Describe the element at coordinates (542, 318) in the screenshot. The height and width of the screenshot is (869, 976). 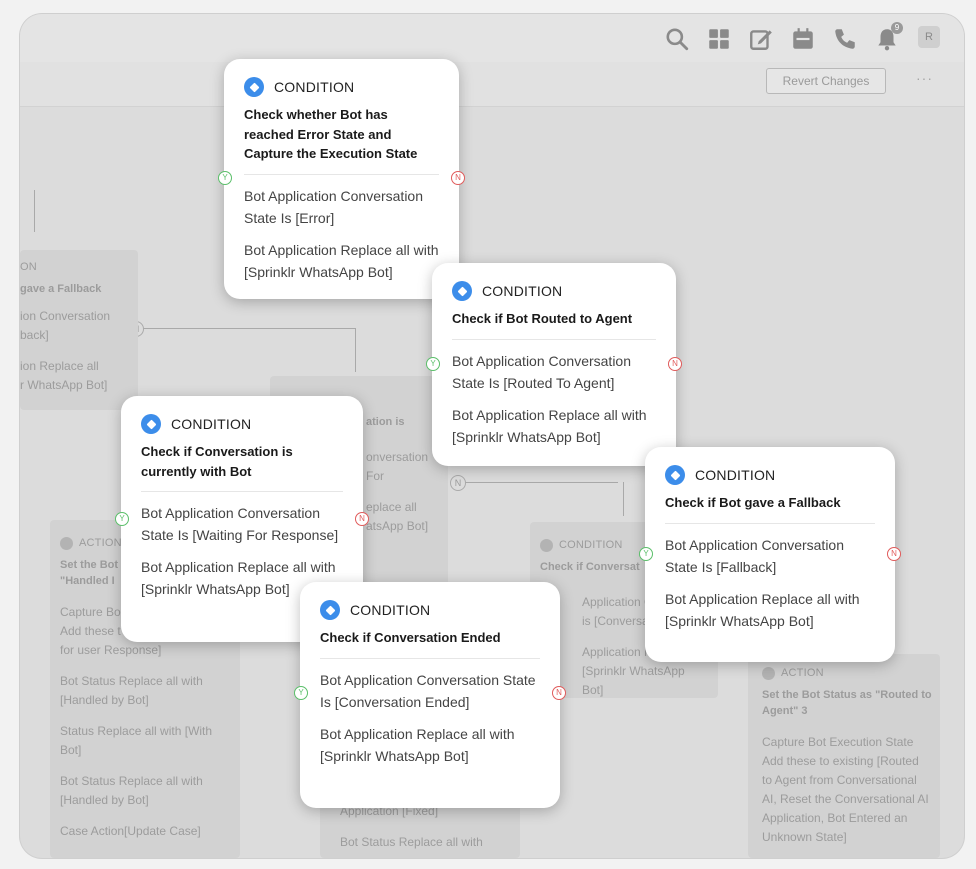
I see `card-title: Check if Bot Routed to Agent` at that location.